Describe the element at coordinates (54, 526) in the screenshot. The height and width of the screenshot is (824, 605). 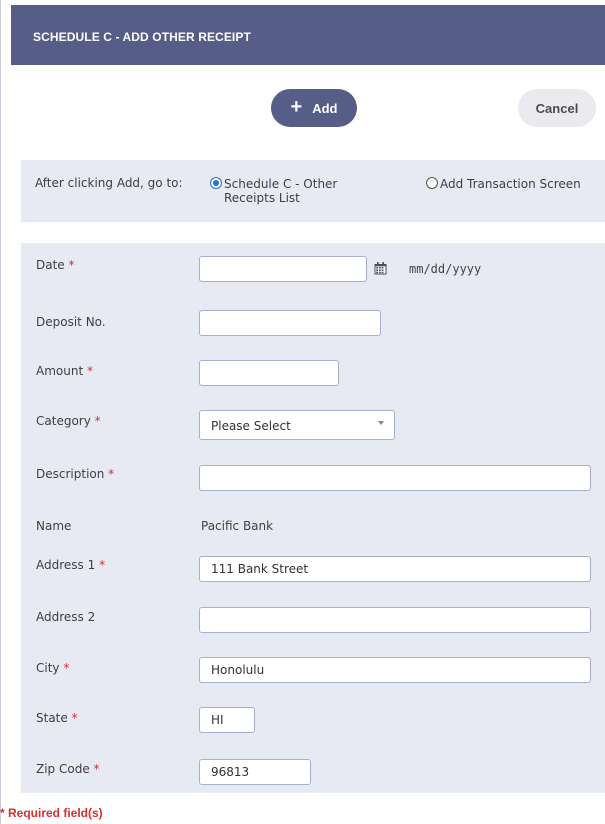
I see `name-label: Name` at that location.